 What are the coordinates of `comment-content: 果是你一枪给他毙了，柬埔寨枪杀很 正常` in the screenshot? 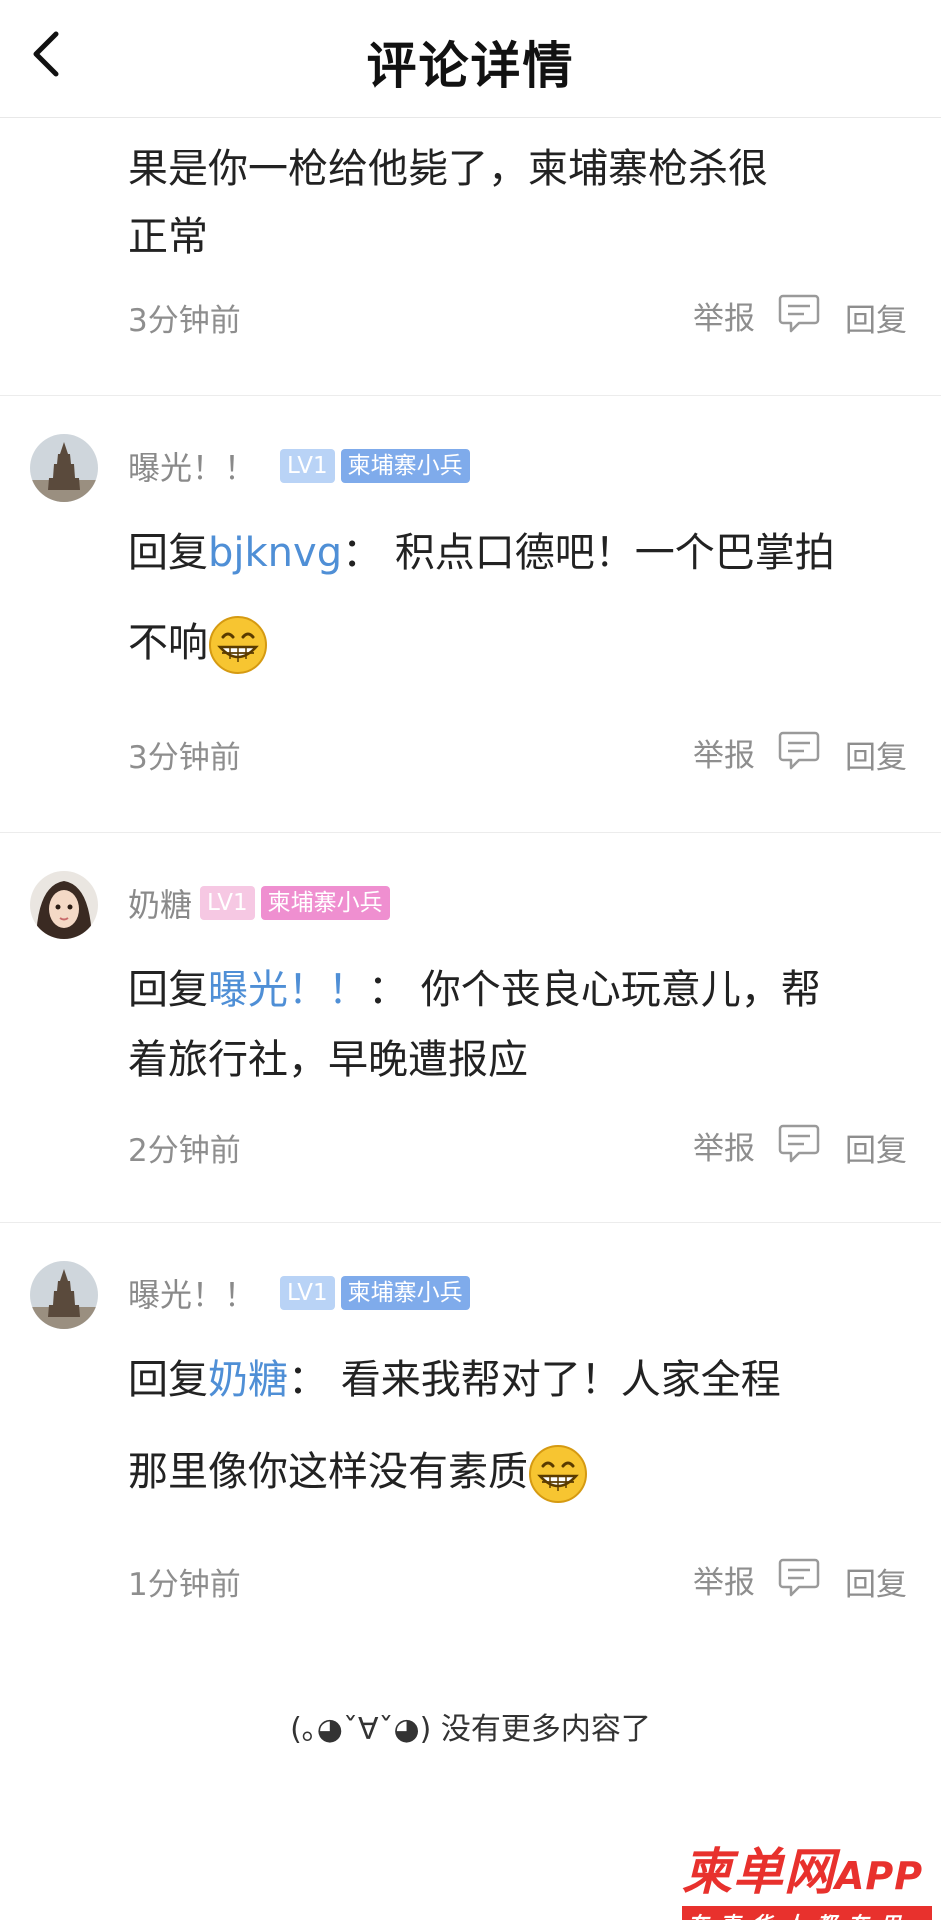 It's located at (448, 203).